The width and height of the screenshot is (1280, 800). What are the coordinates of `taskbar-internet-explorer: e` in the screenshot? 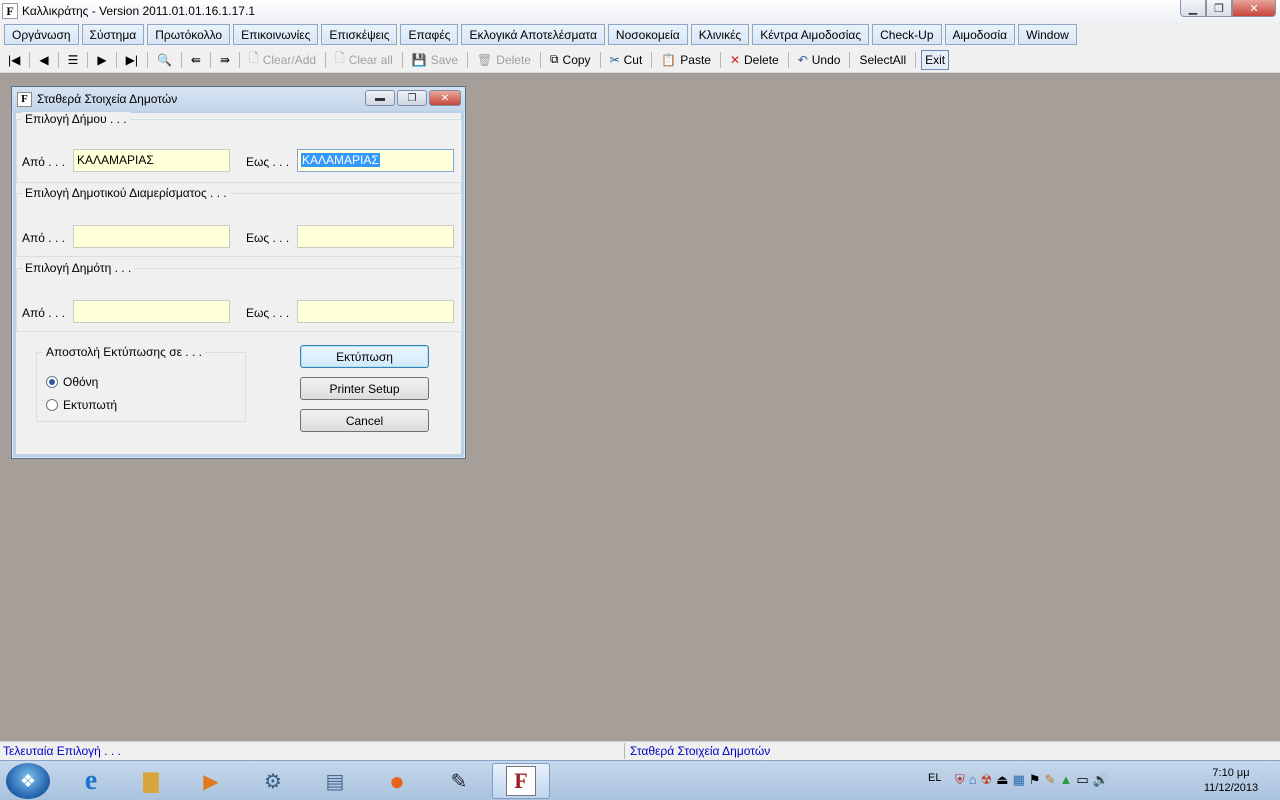 It's located at (91, 781).